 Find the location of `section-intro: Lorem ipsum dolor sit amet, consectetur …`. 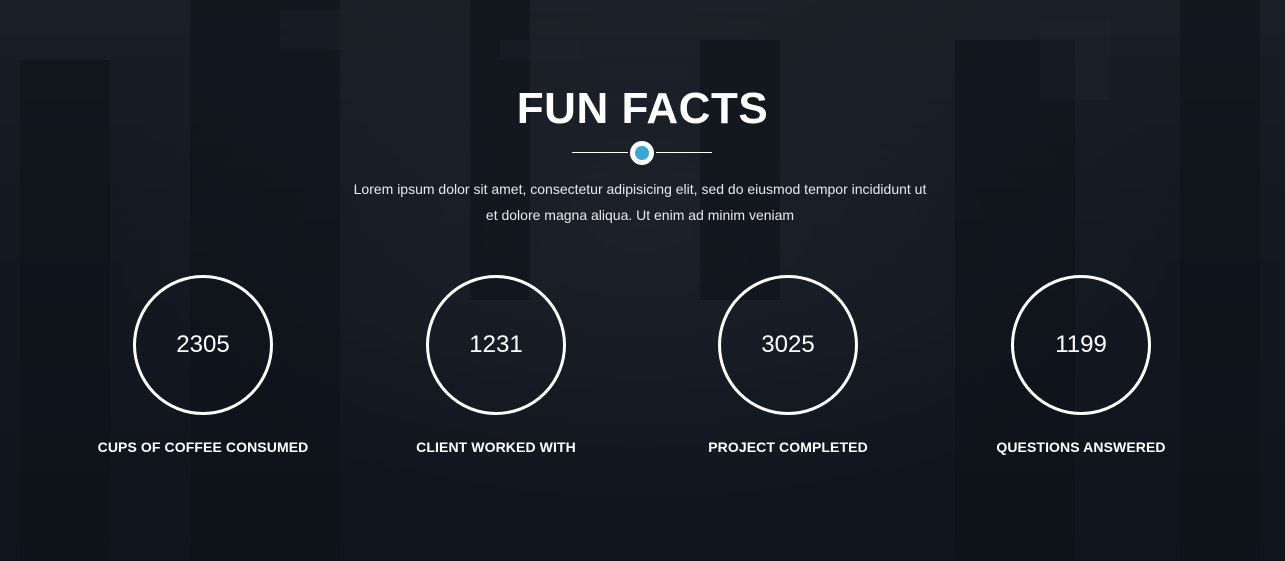

section-intro: Lorem ipsum dolor sit amet, consectetur … is located at coordinates (640, 202).